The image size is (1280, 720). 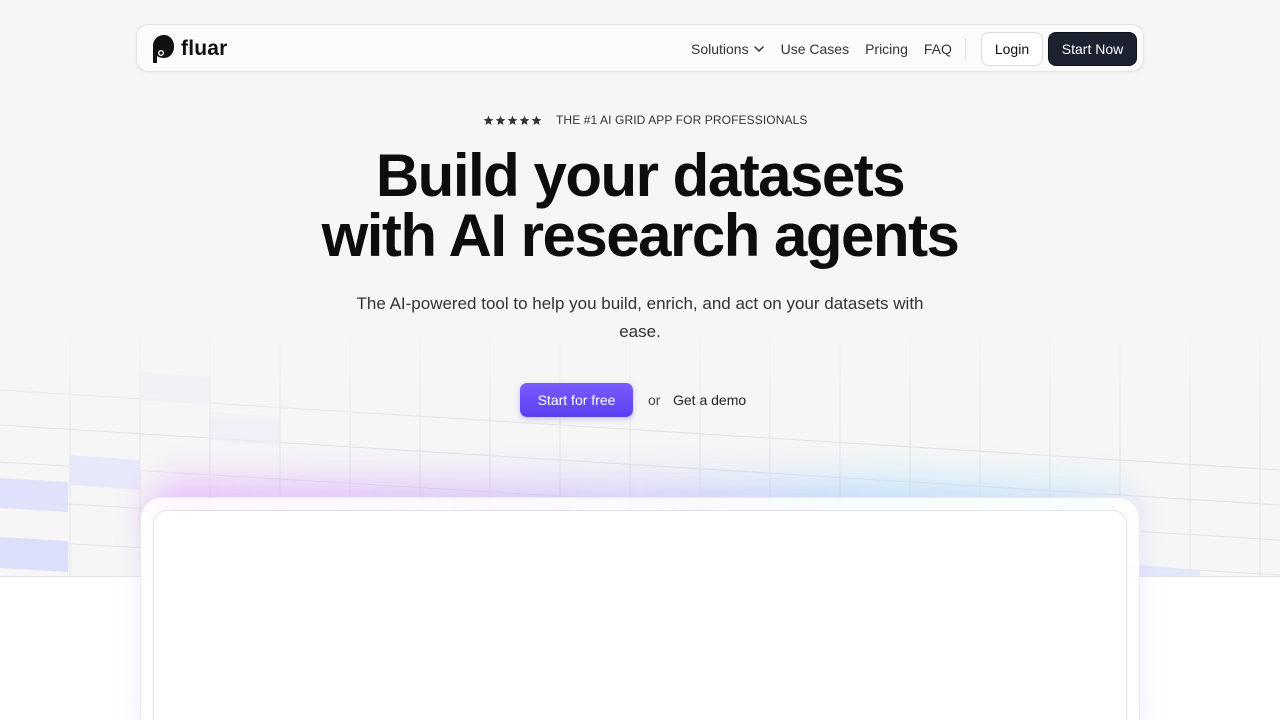 I want to click on login-button: Login, so click(x=1012, y=49).